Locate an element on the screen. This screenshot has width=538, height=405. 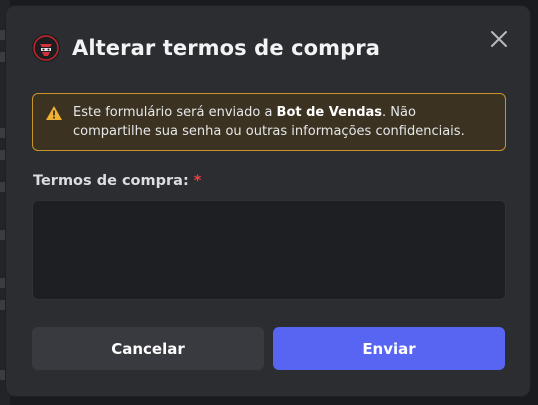
bot-name: Bot de Vendas is located at coordinates (329, 112).